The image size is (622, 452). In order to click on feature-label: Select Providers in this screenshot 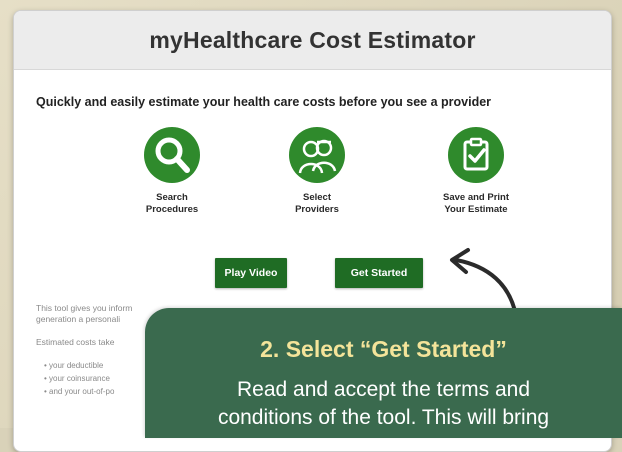, I will do `click(317, 203)`.